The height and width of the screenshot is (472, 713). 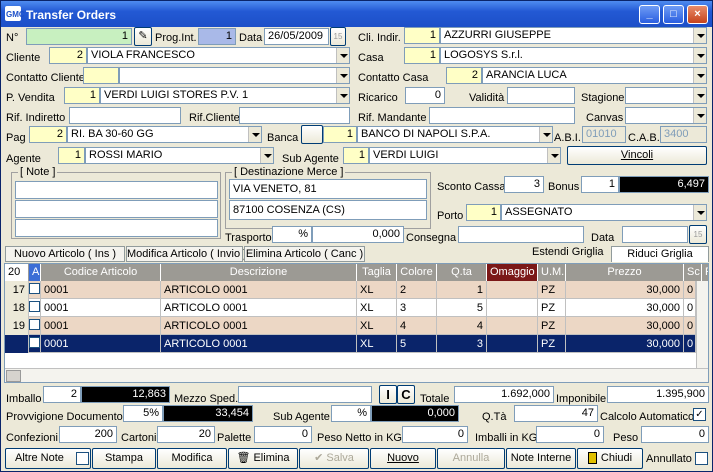 What do you see at coordinates (68, 55) in the screenshot?
I see `cliente-code: 2` at bounding box center [68, 55].